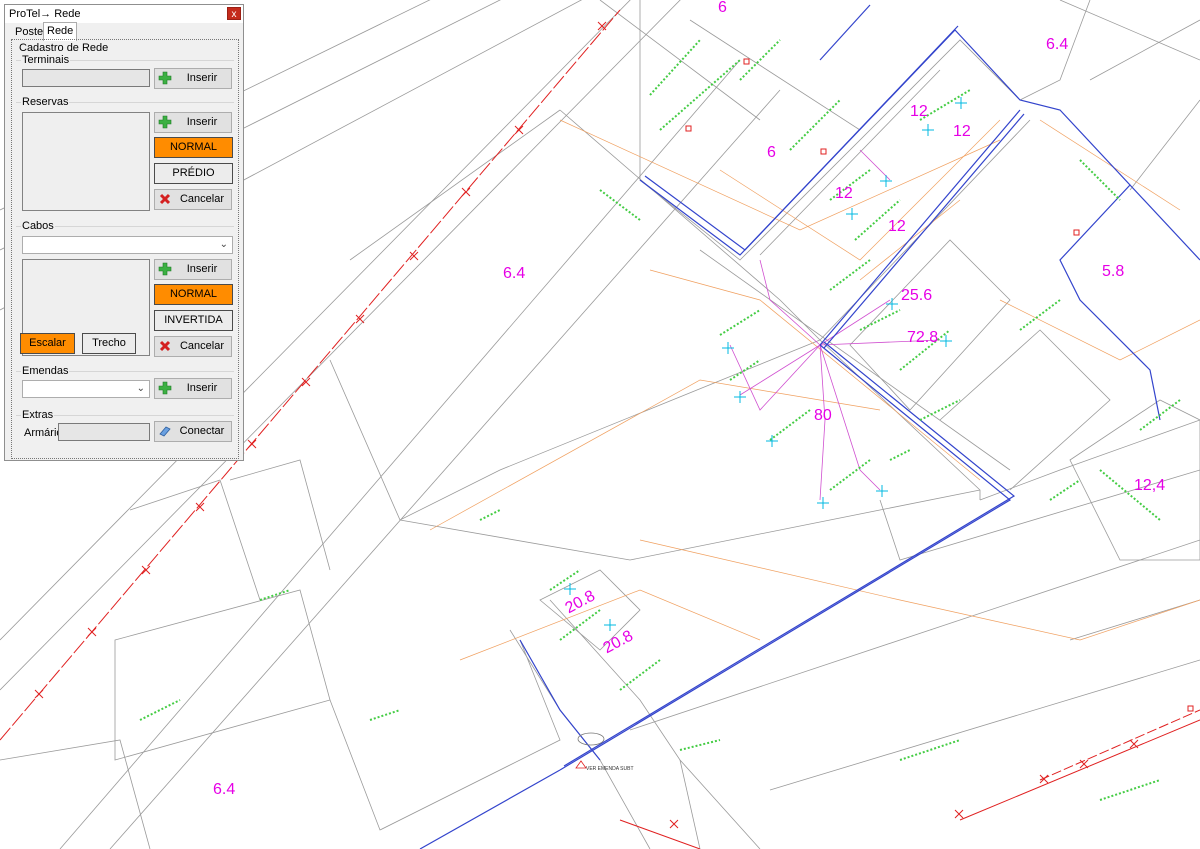 The width and height of the screenshot is (1200, 849). I want to click on terminais-title: Terminais, so click(46, 60).